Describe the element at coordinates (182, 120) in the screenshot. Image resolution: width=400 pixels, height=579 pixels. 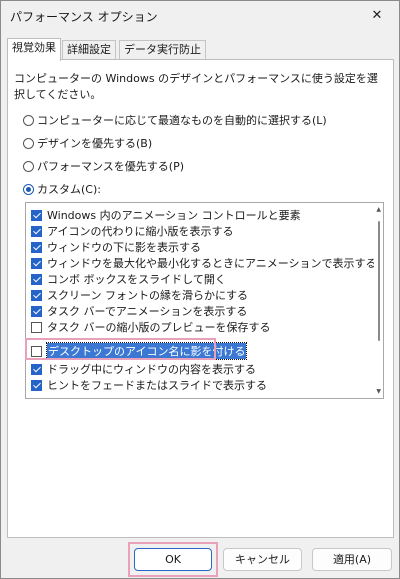
I see `radio-auto-label: コンピューターに応じて最適なものを自動的に選択する(L)` at that location.